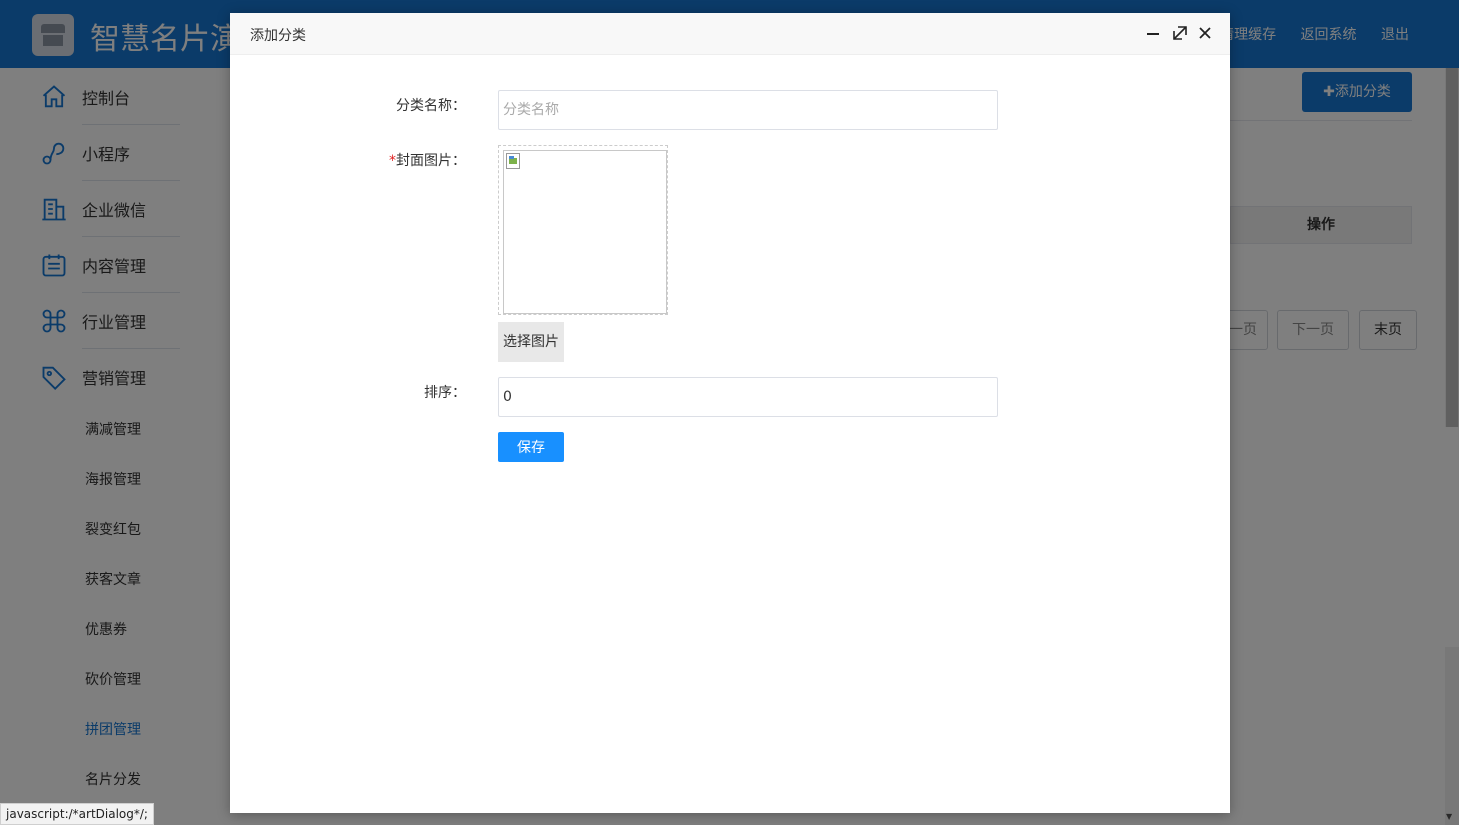 This screenshot has height=825, width=1459. What do you see at coordinates (1180, 33) in the screenshot?
I see `maximize-icon` at bounding box center [1180, 33].